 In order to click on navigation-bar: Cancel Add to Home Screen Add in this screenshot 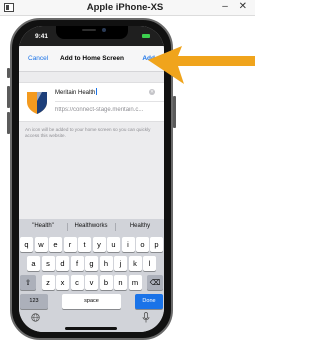, I will do `click(91, 59)`.